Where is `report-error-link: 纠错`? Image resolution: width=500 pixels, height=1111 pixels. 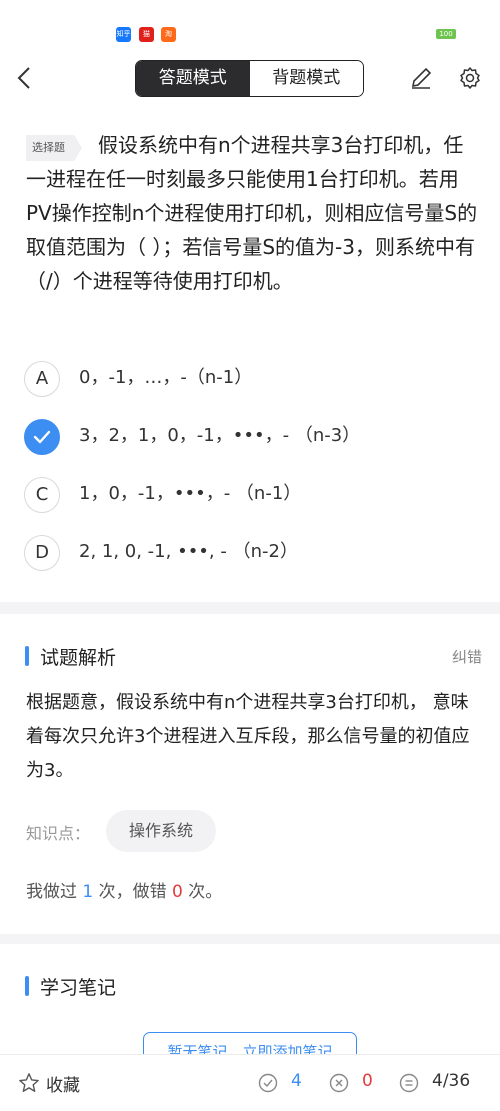 report-error-link: 纠错 is located at coordinates (467, 656).